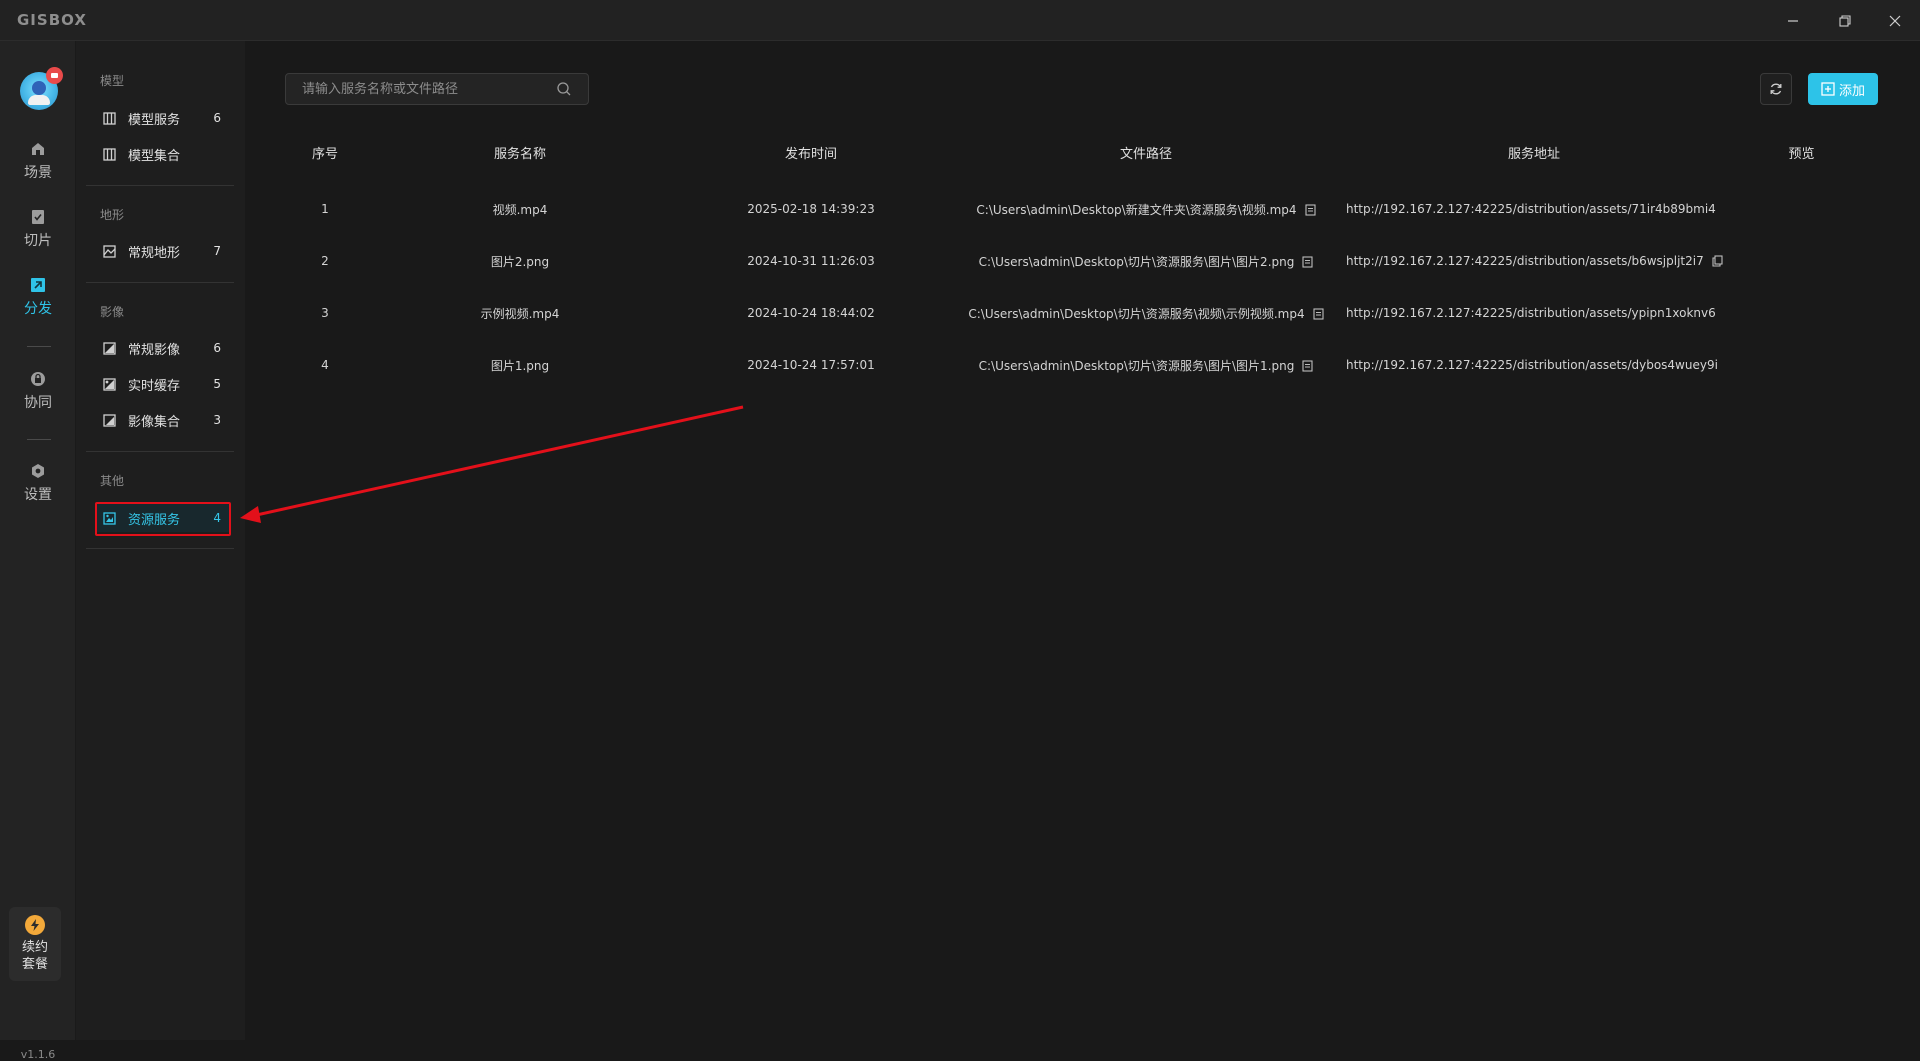  What do you see at coordinates (154, 120) in the screenshot?
I see `category-item-label: 模型服务` at bounding box center [154, 120].